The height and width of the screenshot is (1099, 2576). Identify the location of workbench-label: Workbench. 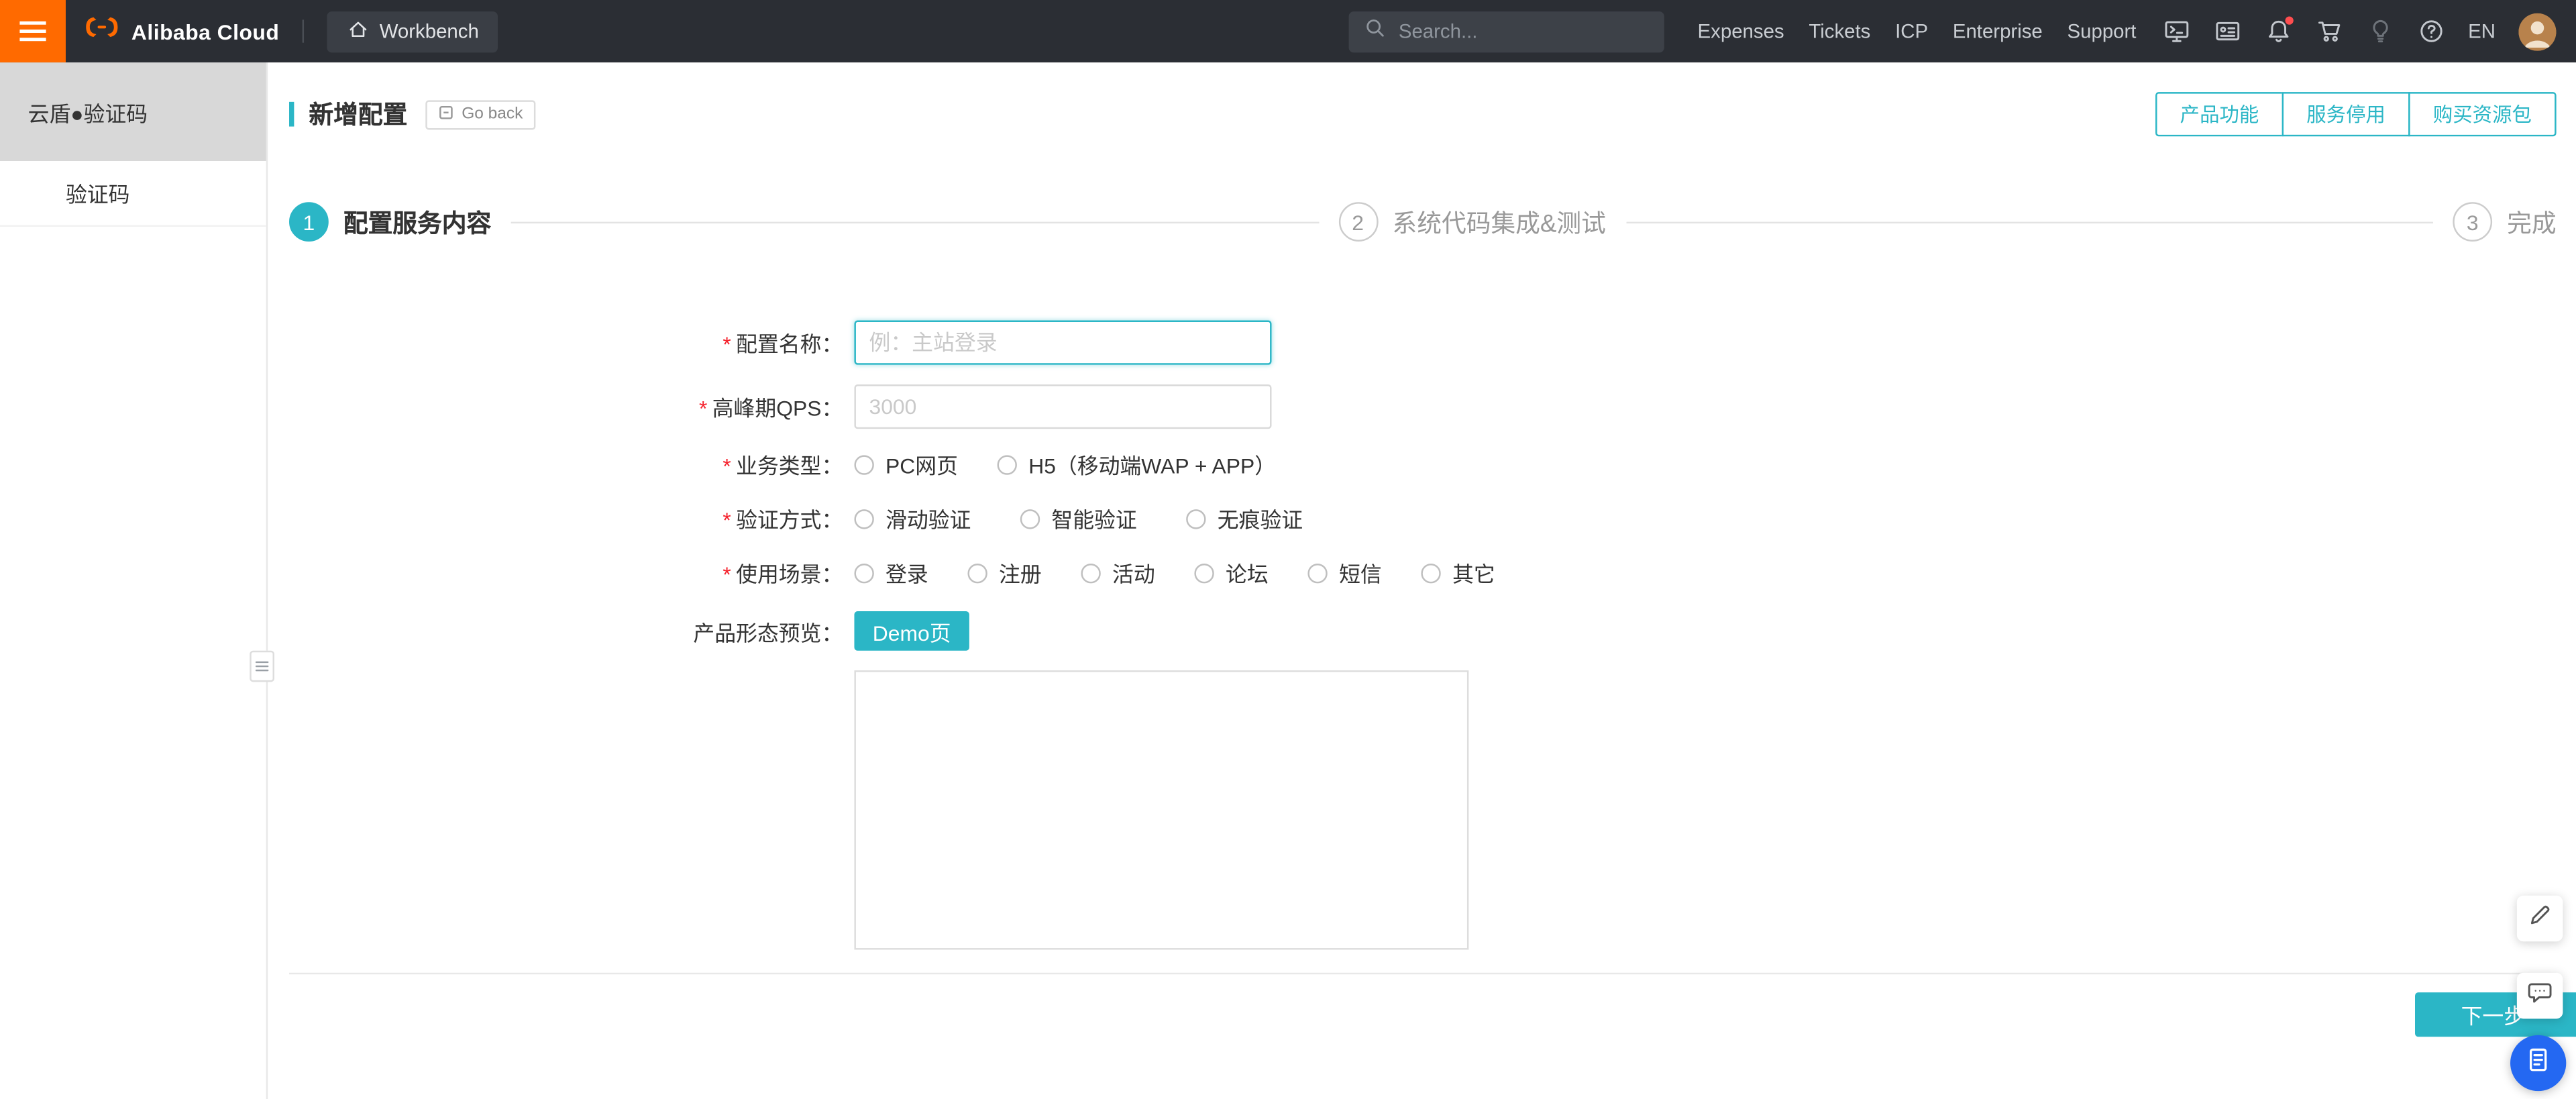
(429, 31).